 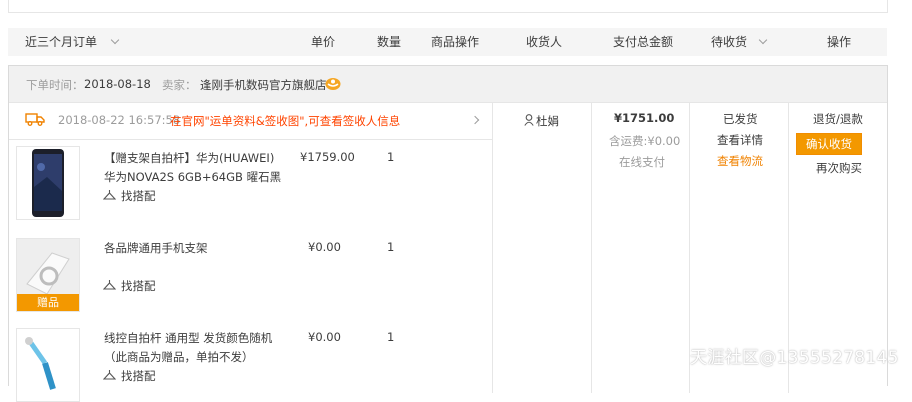 I want to click on refund-link: 退货/退款, so click(x=838, y=119).